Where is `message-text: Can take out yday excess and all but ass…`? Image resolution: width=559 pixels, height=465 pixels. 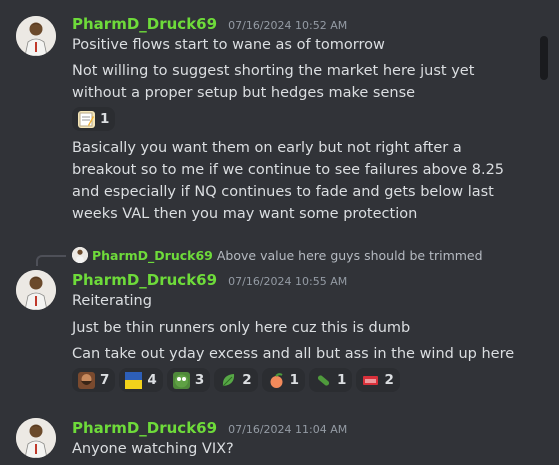 message-text: Can take out yday excess and all but ass… is located at coordinates (293, 354).